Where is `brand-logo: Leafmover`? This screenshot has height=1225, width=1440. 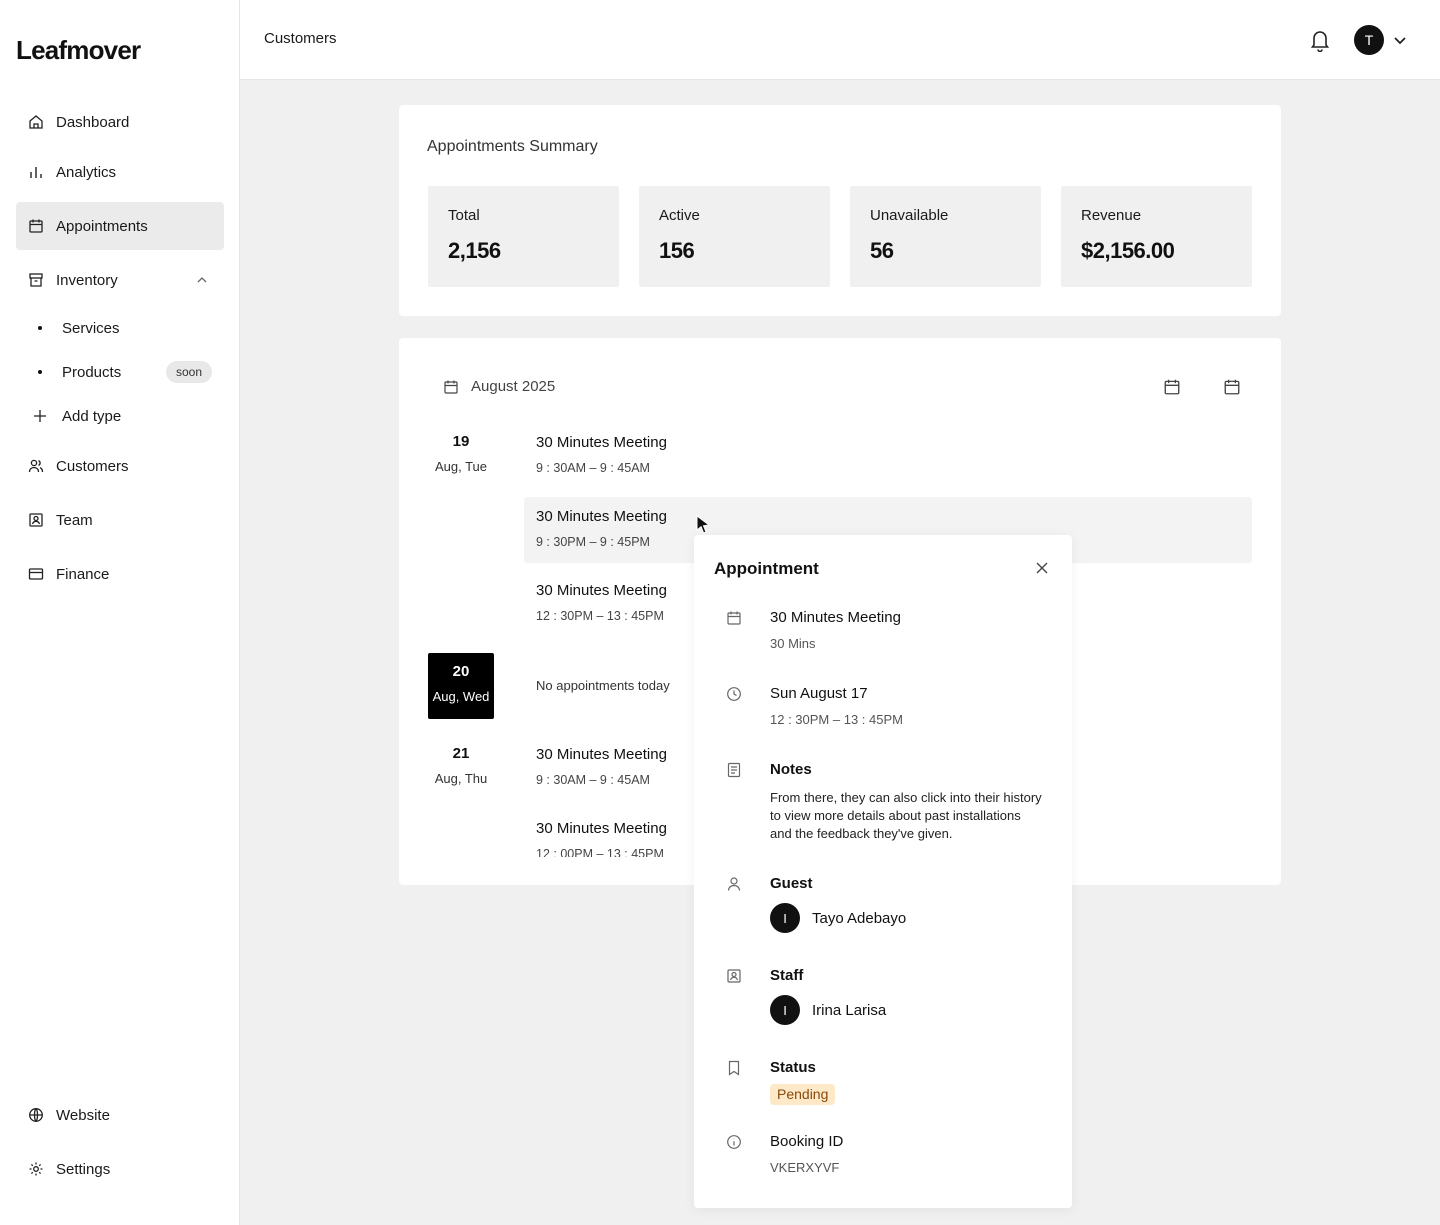
brand-logo: Leafmover is located at coordinates (78, 50).